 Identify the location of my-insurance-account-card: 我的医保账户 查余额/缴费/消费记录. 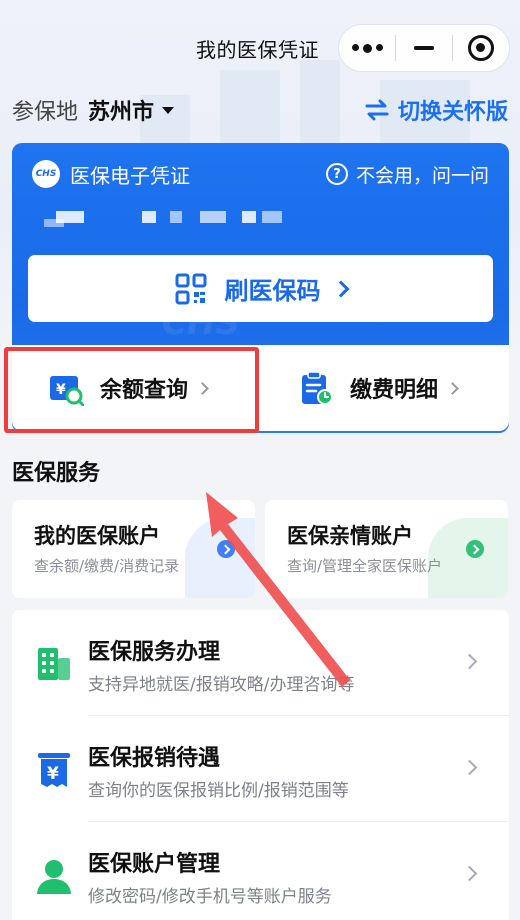
(133, 549).